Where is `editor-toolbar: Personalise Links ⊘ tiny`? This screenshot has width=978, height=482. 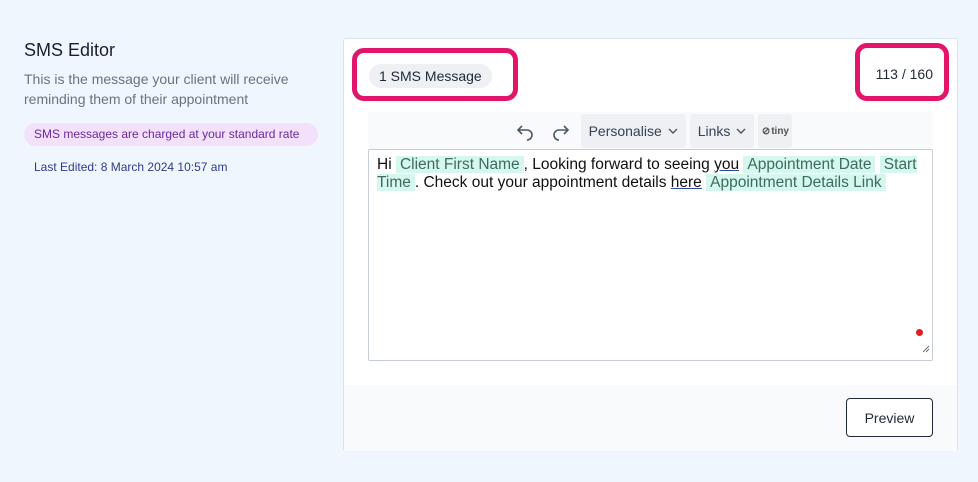 editor-toolbar: Personalise Links ⊘ tiny is located at coordinates (650, 131).